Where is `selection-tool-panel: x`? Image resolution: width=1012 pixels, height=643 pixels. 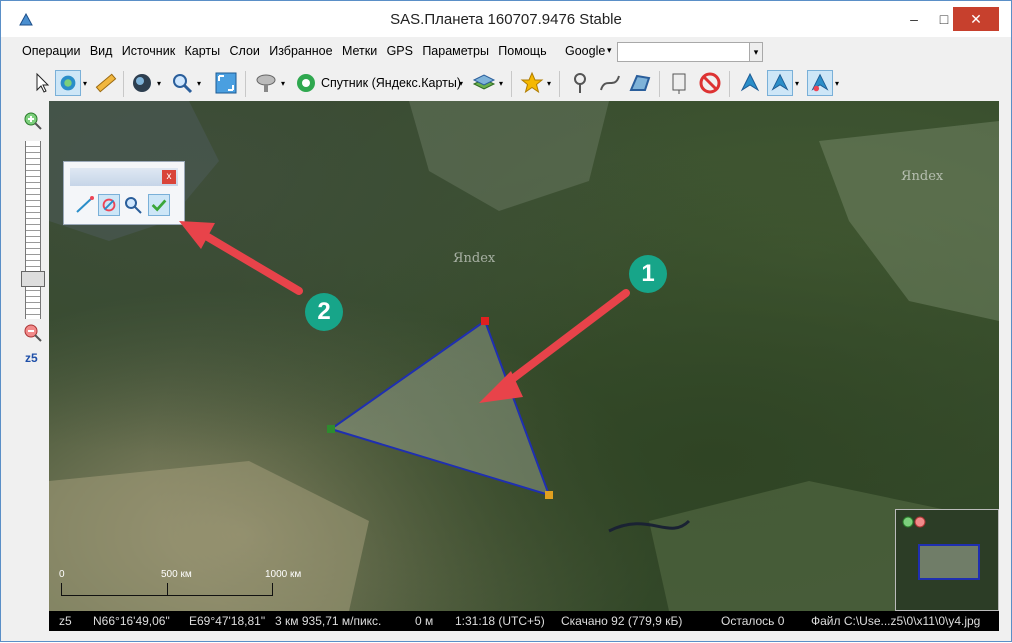
selection-tool-panel: x is located at coordinates (124, 193).